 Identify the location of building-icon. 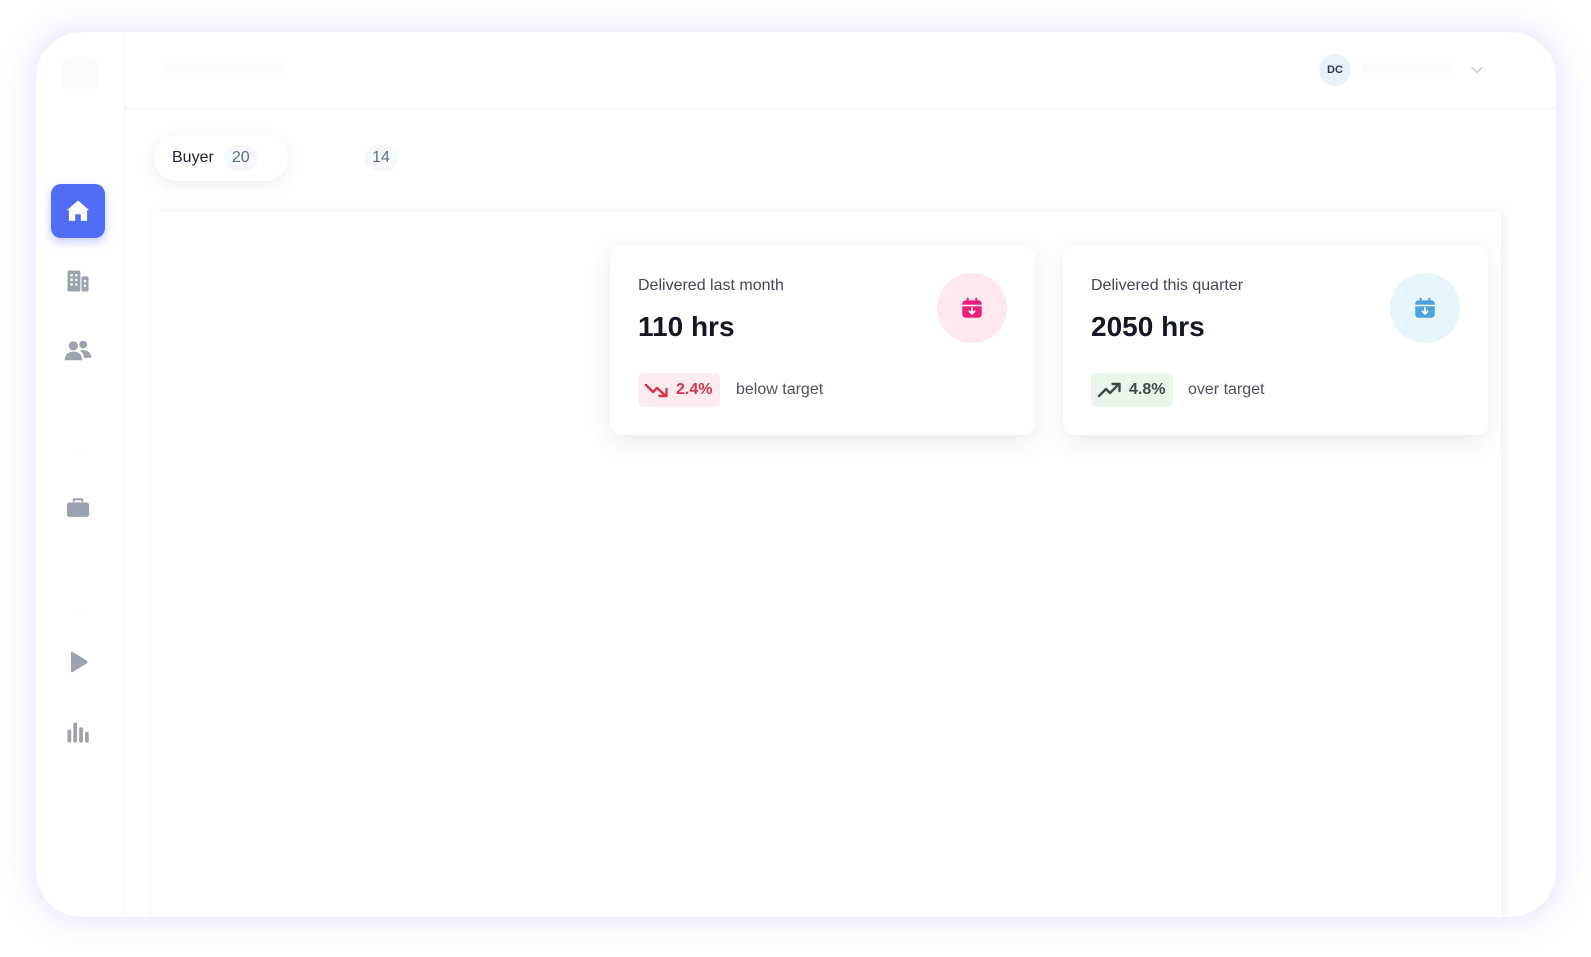
(78, 281).